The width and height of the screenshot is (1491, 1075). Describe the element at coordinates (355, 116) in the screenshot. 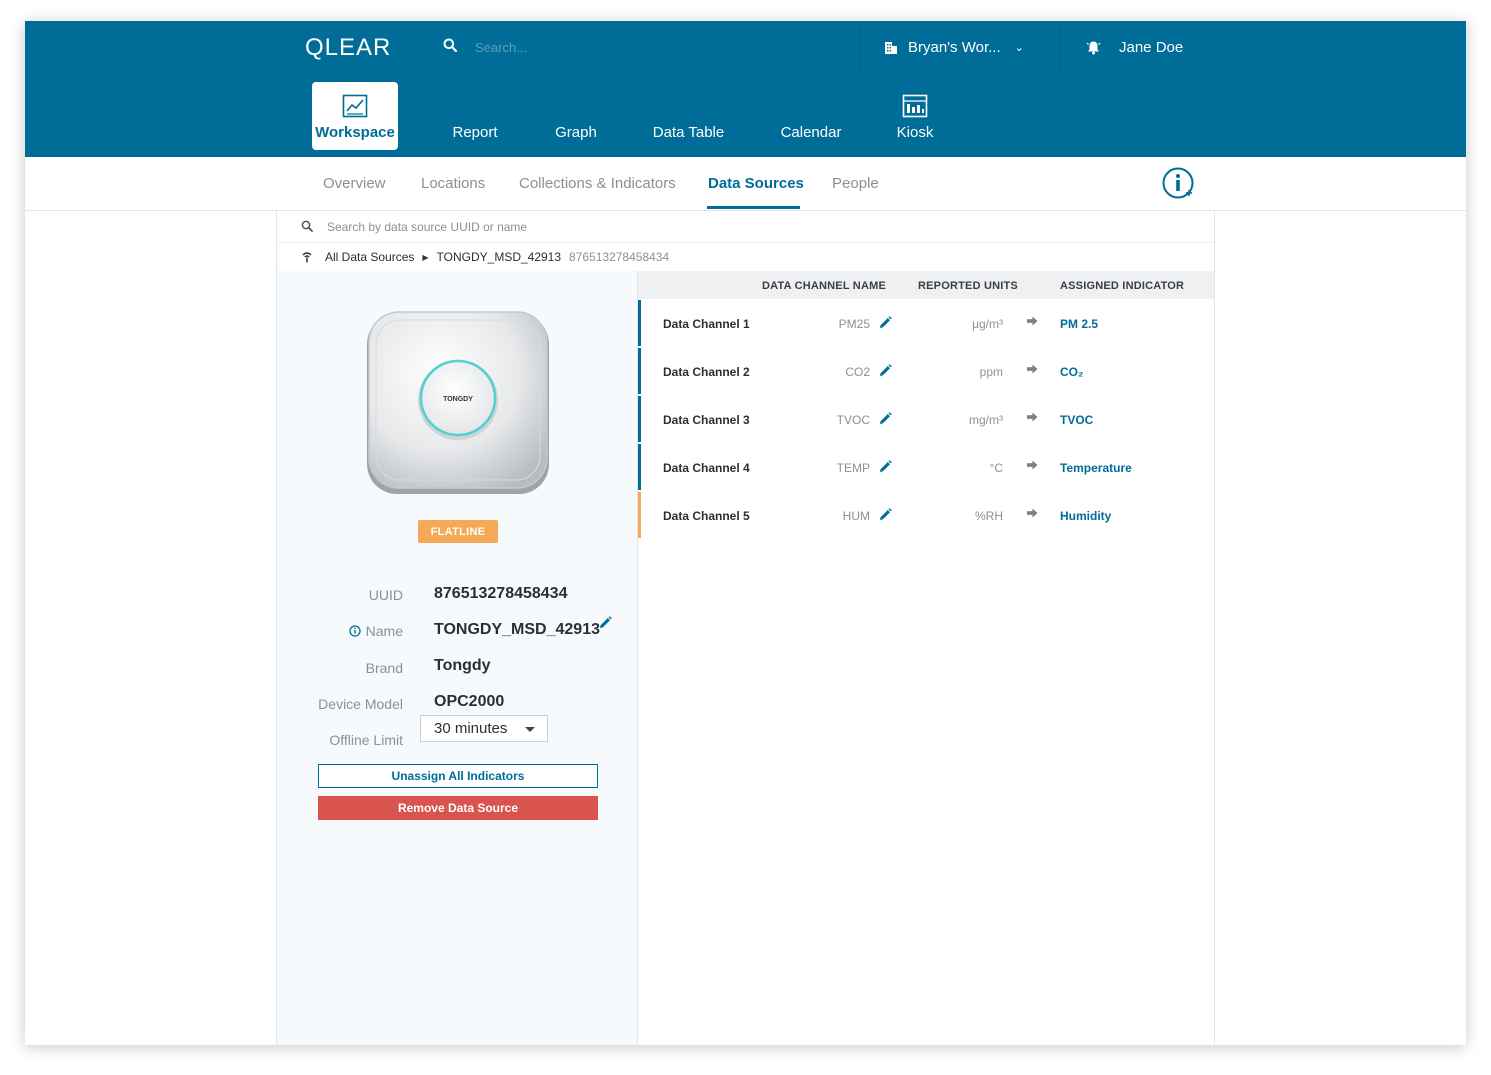

I see `tab-workspace: Workspace` at that location.